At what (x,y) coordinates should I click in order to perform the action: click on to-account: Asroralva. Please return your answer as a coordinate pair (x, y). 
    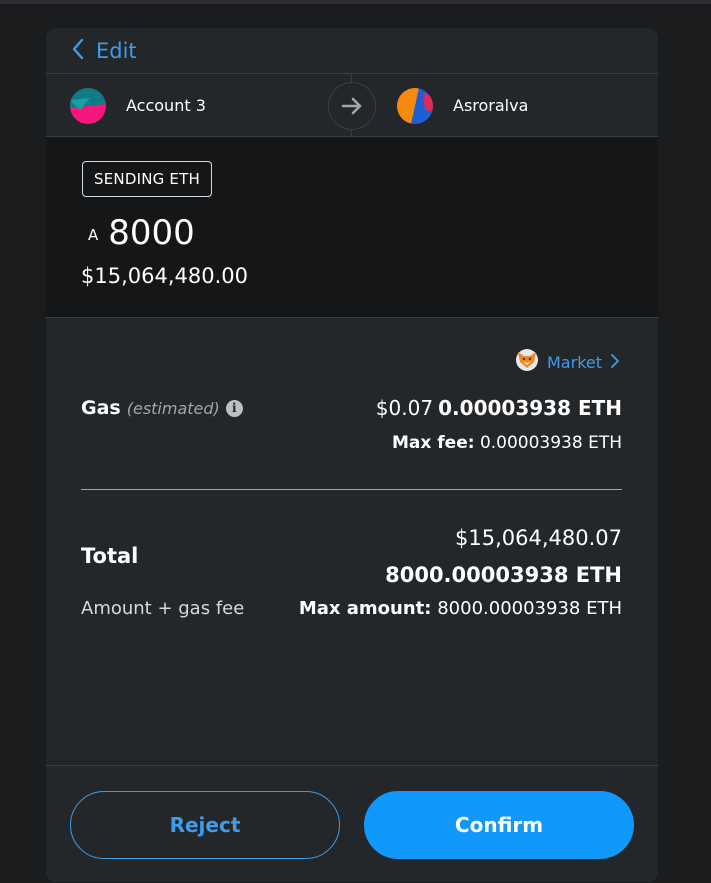
    Looking at the image, I should click on (462, 105).